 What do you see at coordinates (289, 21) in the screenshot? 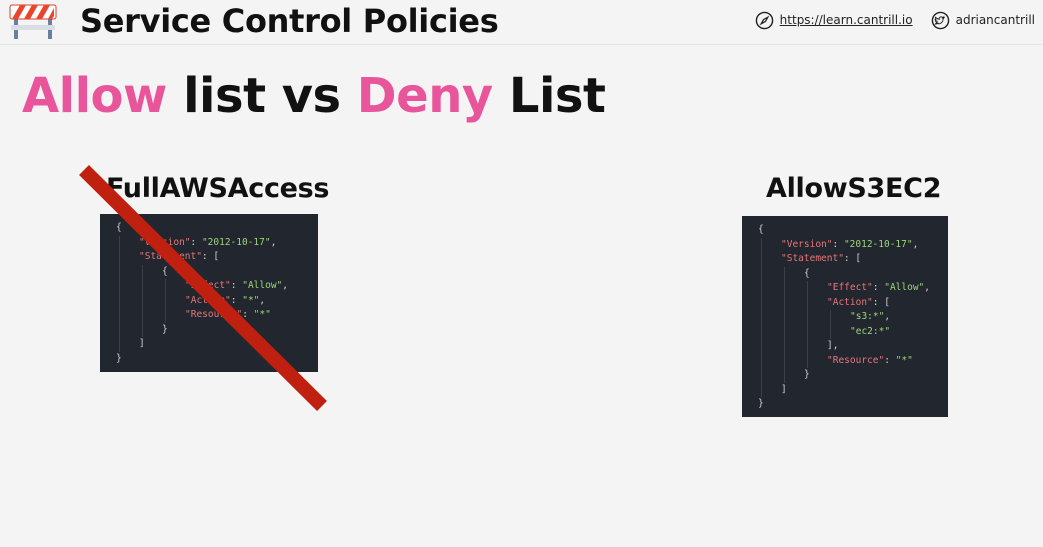
I see `header-title: Service Control Policies` at bounding box center [289, 21].